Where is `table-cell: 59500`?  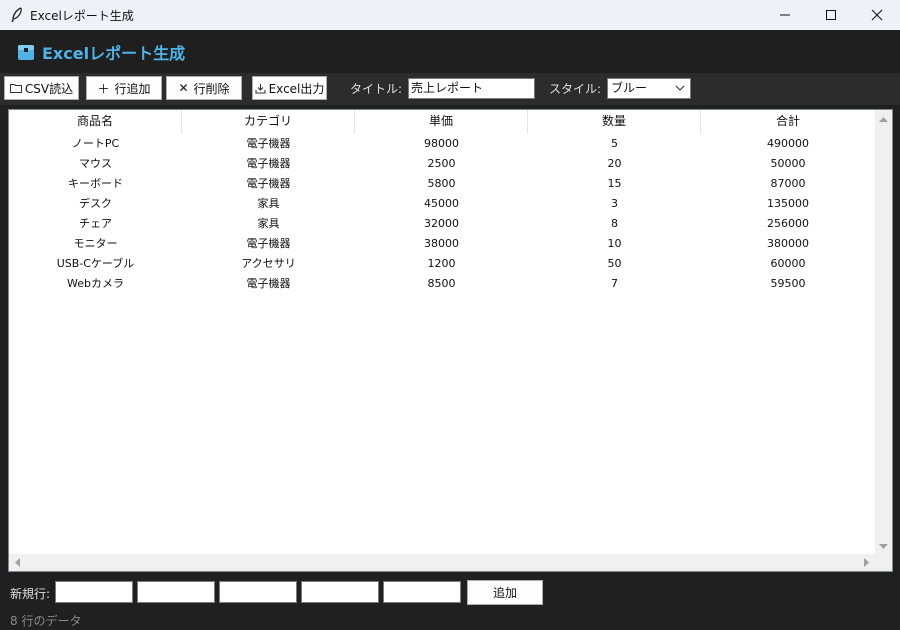 table-cell: 59500 is located at coordinates (788, 283).